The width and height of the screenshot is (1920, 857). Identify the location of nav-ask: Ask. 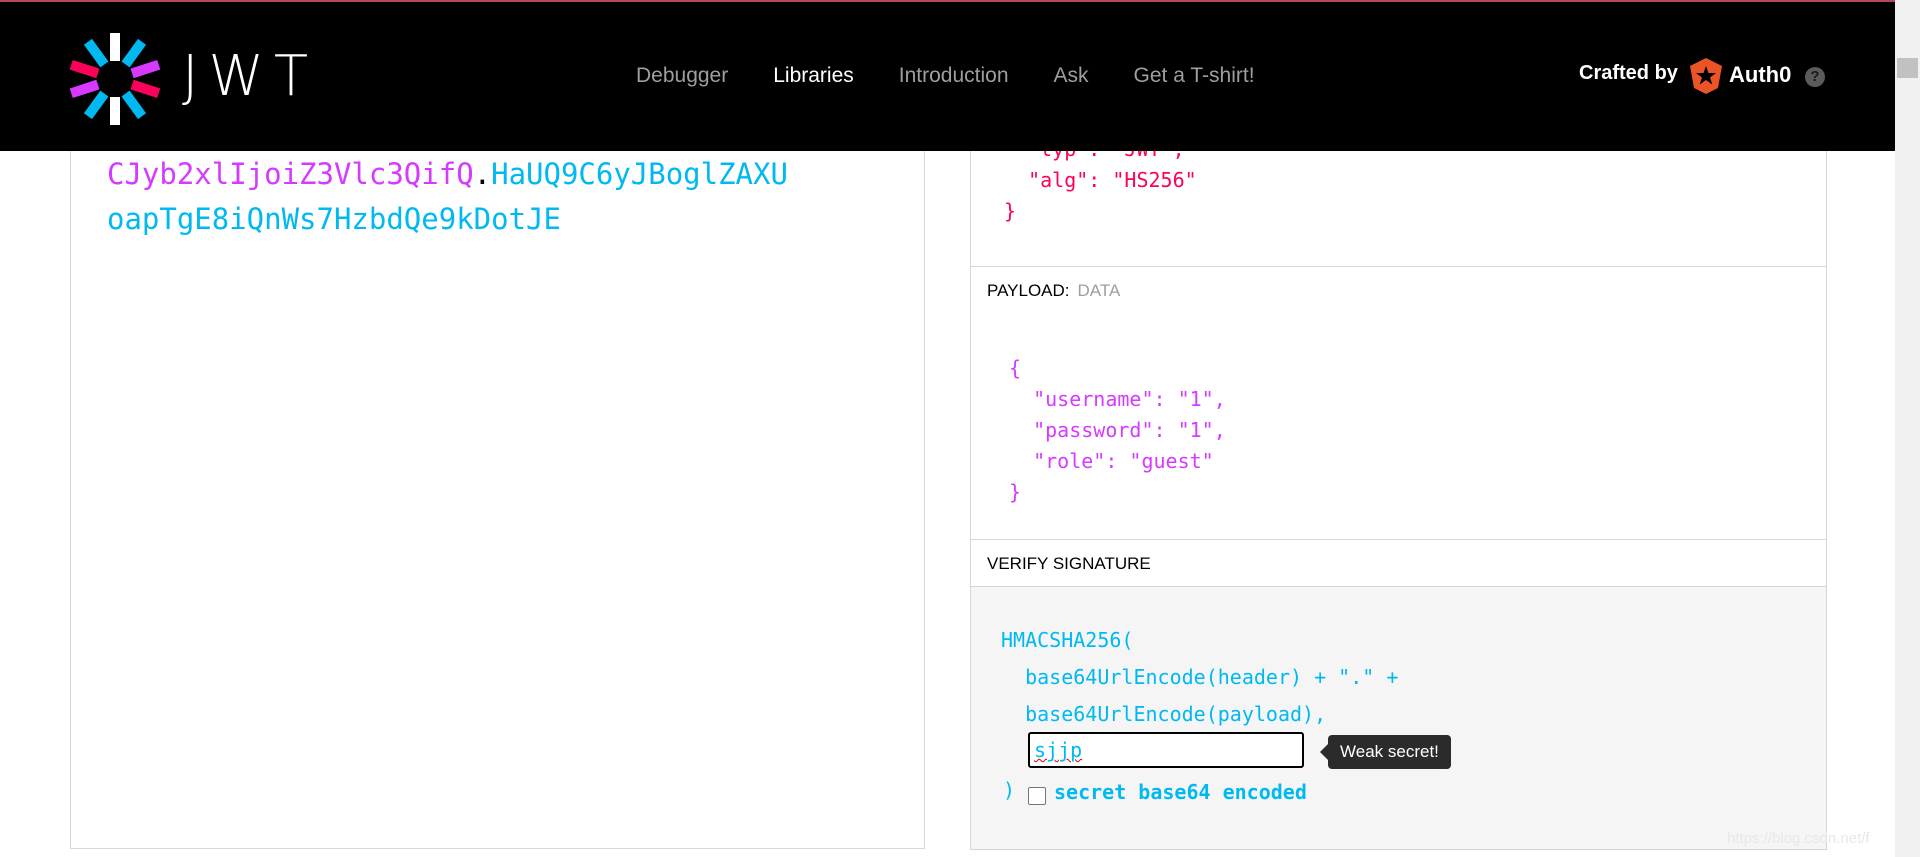
(1071, 76).